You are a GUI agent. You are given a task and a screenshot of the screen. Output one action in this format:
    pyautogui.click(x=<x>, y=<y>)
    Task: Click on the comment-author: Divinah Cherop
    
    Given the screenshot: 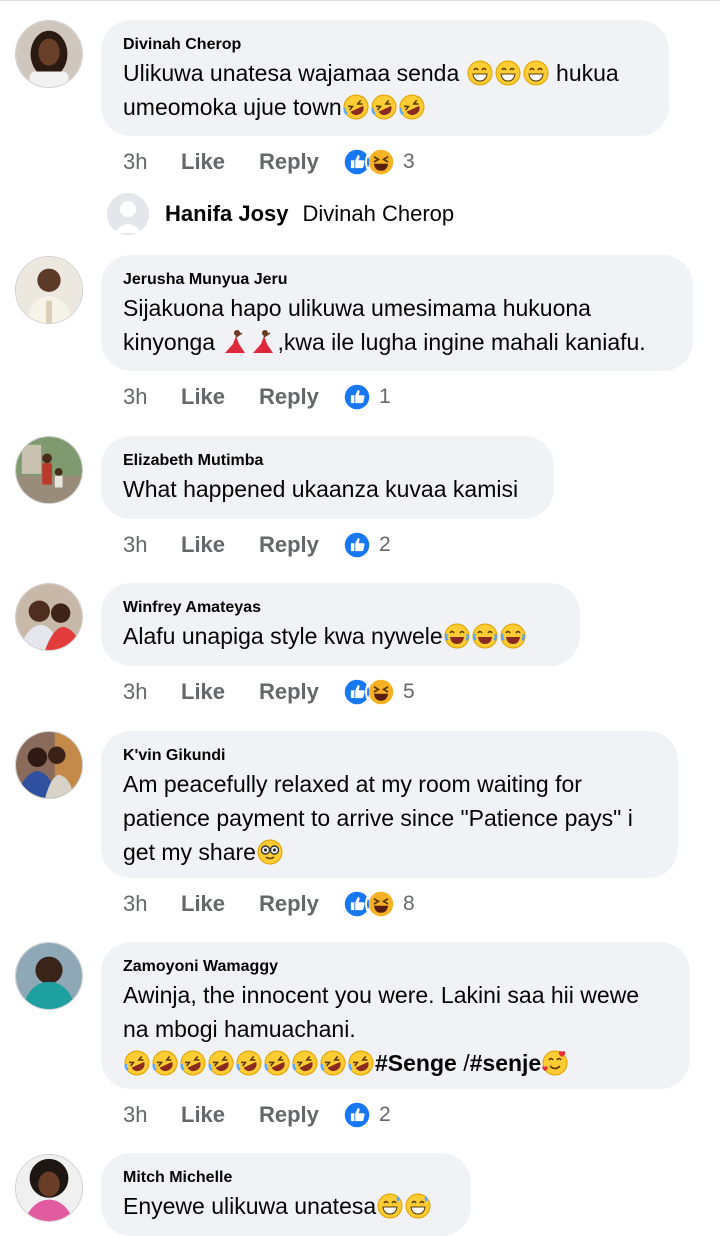 What is the action you would take?
    pyautogui.click(x=385, y=45)
    